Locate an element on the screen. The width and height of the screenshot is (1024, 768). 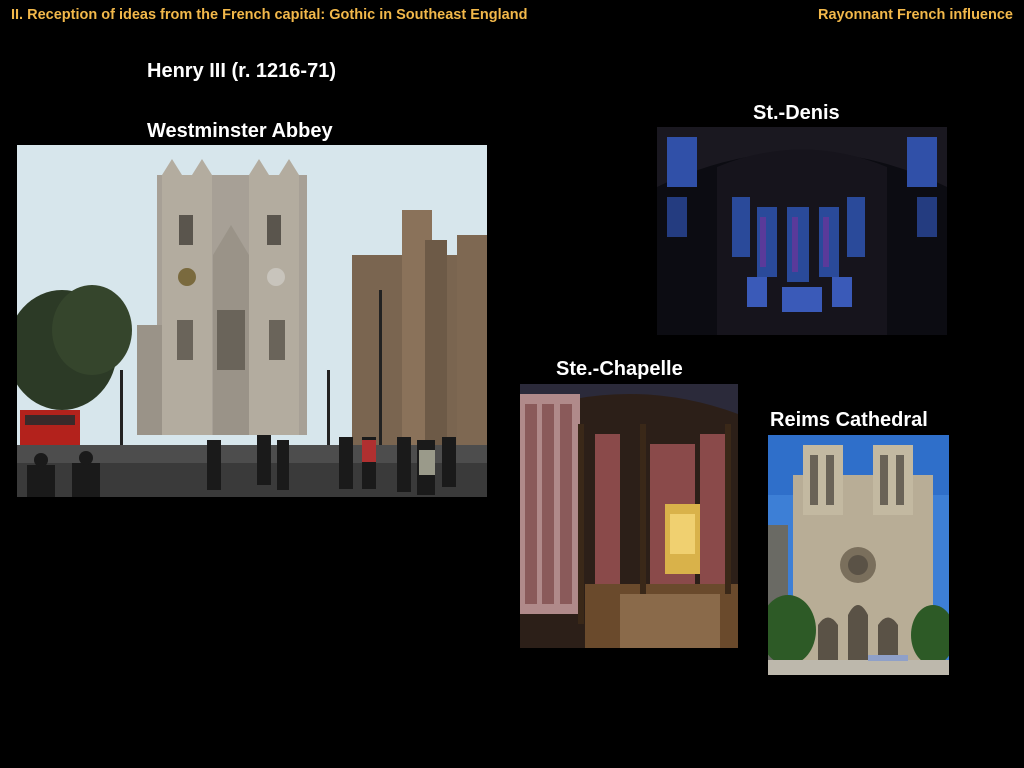
westminster-abbey-label: Westminster Abbey is located at coordinates (240, 131).